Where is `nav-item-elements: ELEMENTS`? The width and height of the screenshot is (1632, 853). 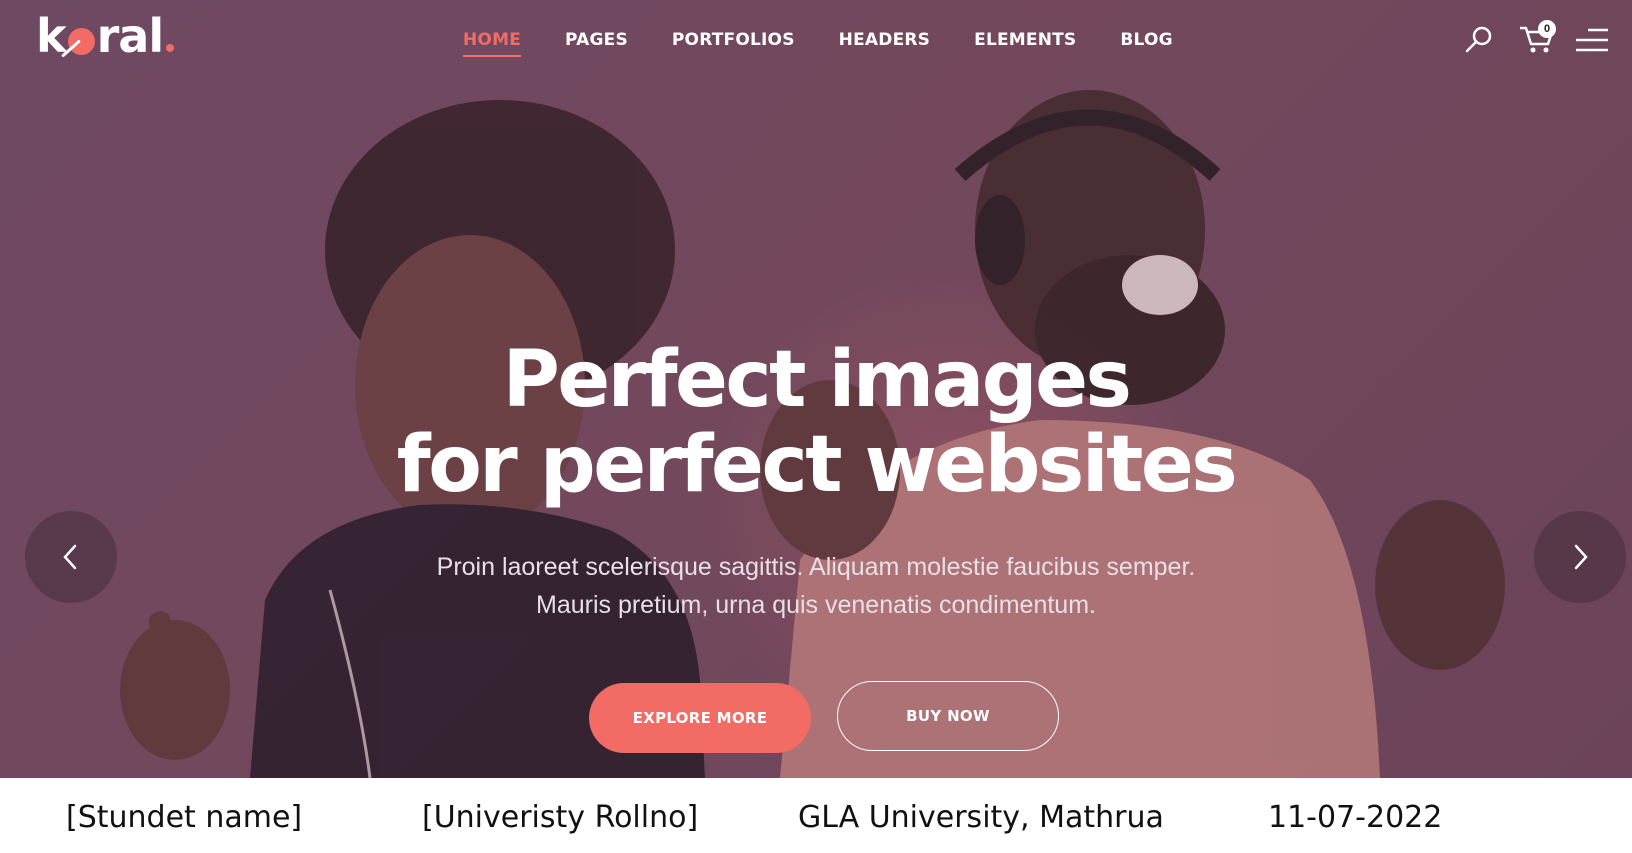 nav-item-elements: ELEMENTS is located at coordinates (1025, 40).